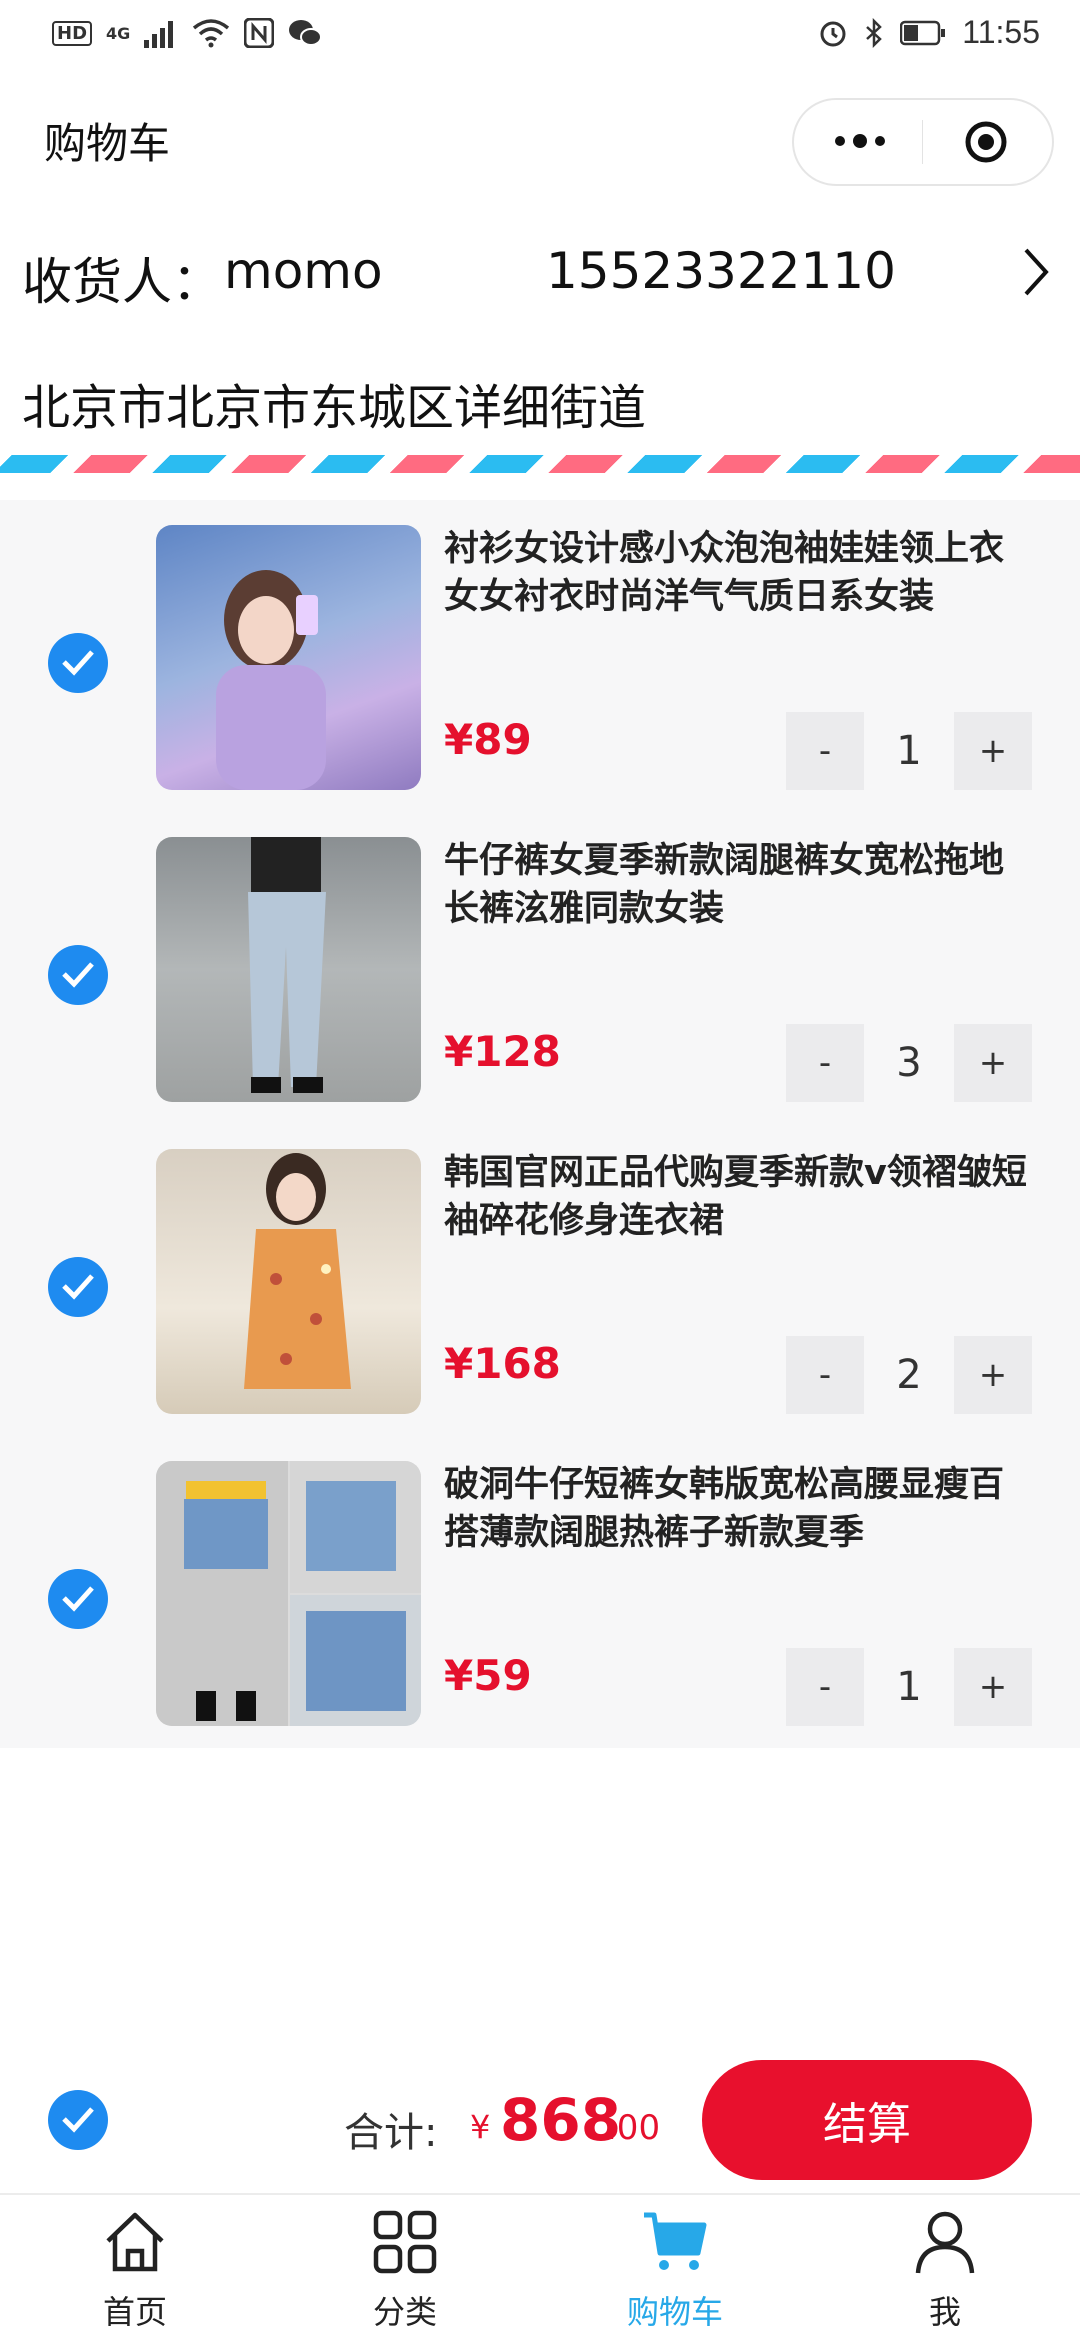 Image resolution: width=1080 pixels, height=2340 pixels. Describe the element at coordinates (540, 140) in the screenshot. I see `nav-header: 购物车` at that location.